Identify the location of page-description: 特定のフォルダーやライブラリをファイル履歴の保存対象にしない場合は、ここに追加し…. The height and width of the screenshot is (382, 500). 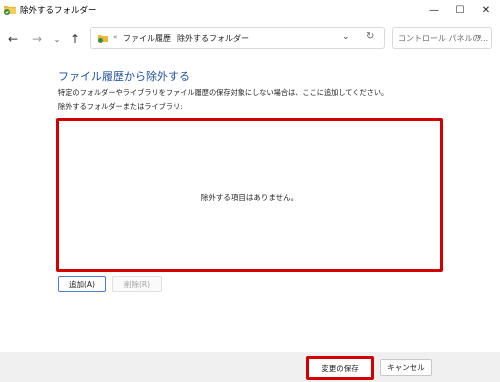
(223, 92).